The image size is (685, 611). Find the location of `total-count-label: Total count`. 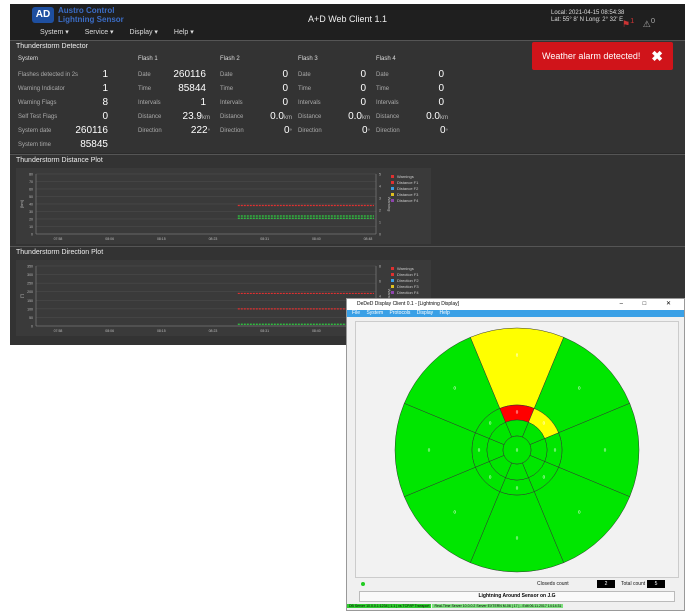

total-count-label: Total count is located at coordinates (633, 584).